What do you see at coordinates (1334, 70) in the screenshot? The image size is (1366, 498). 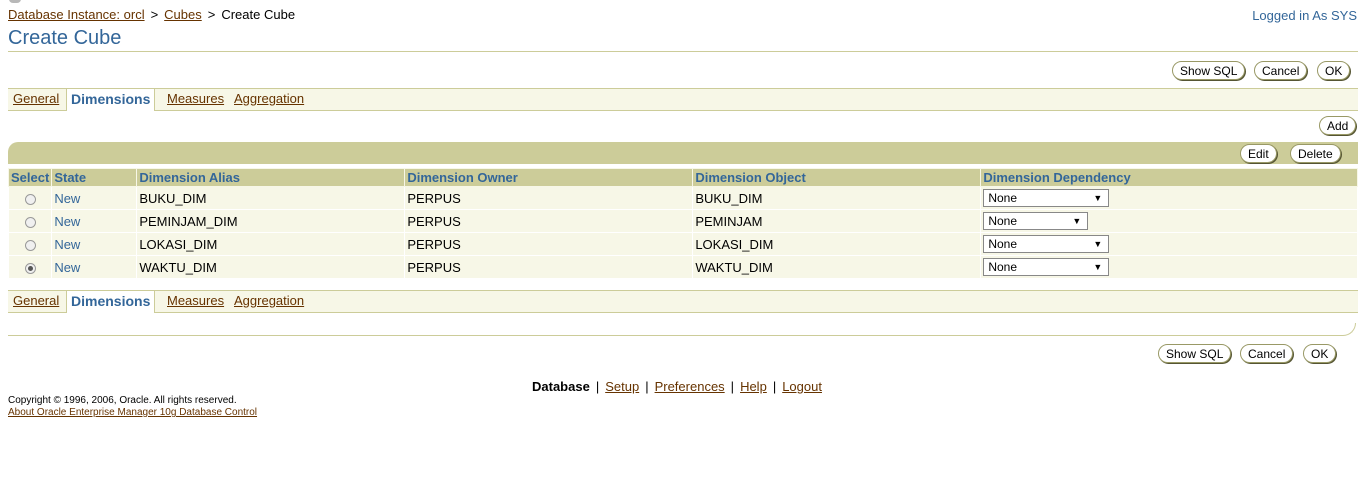 I see `ok-button-top: OK` at bounding box center [1334, 70].